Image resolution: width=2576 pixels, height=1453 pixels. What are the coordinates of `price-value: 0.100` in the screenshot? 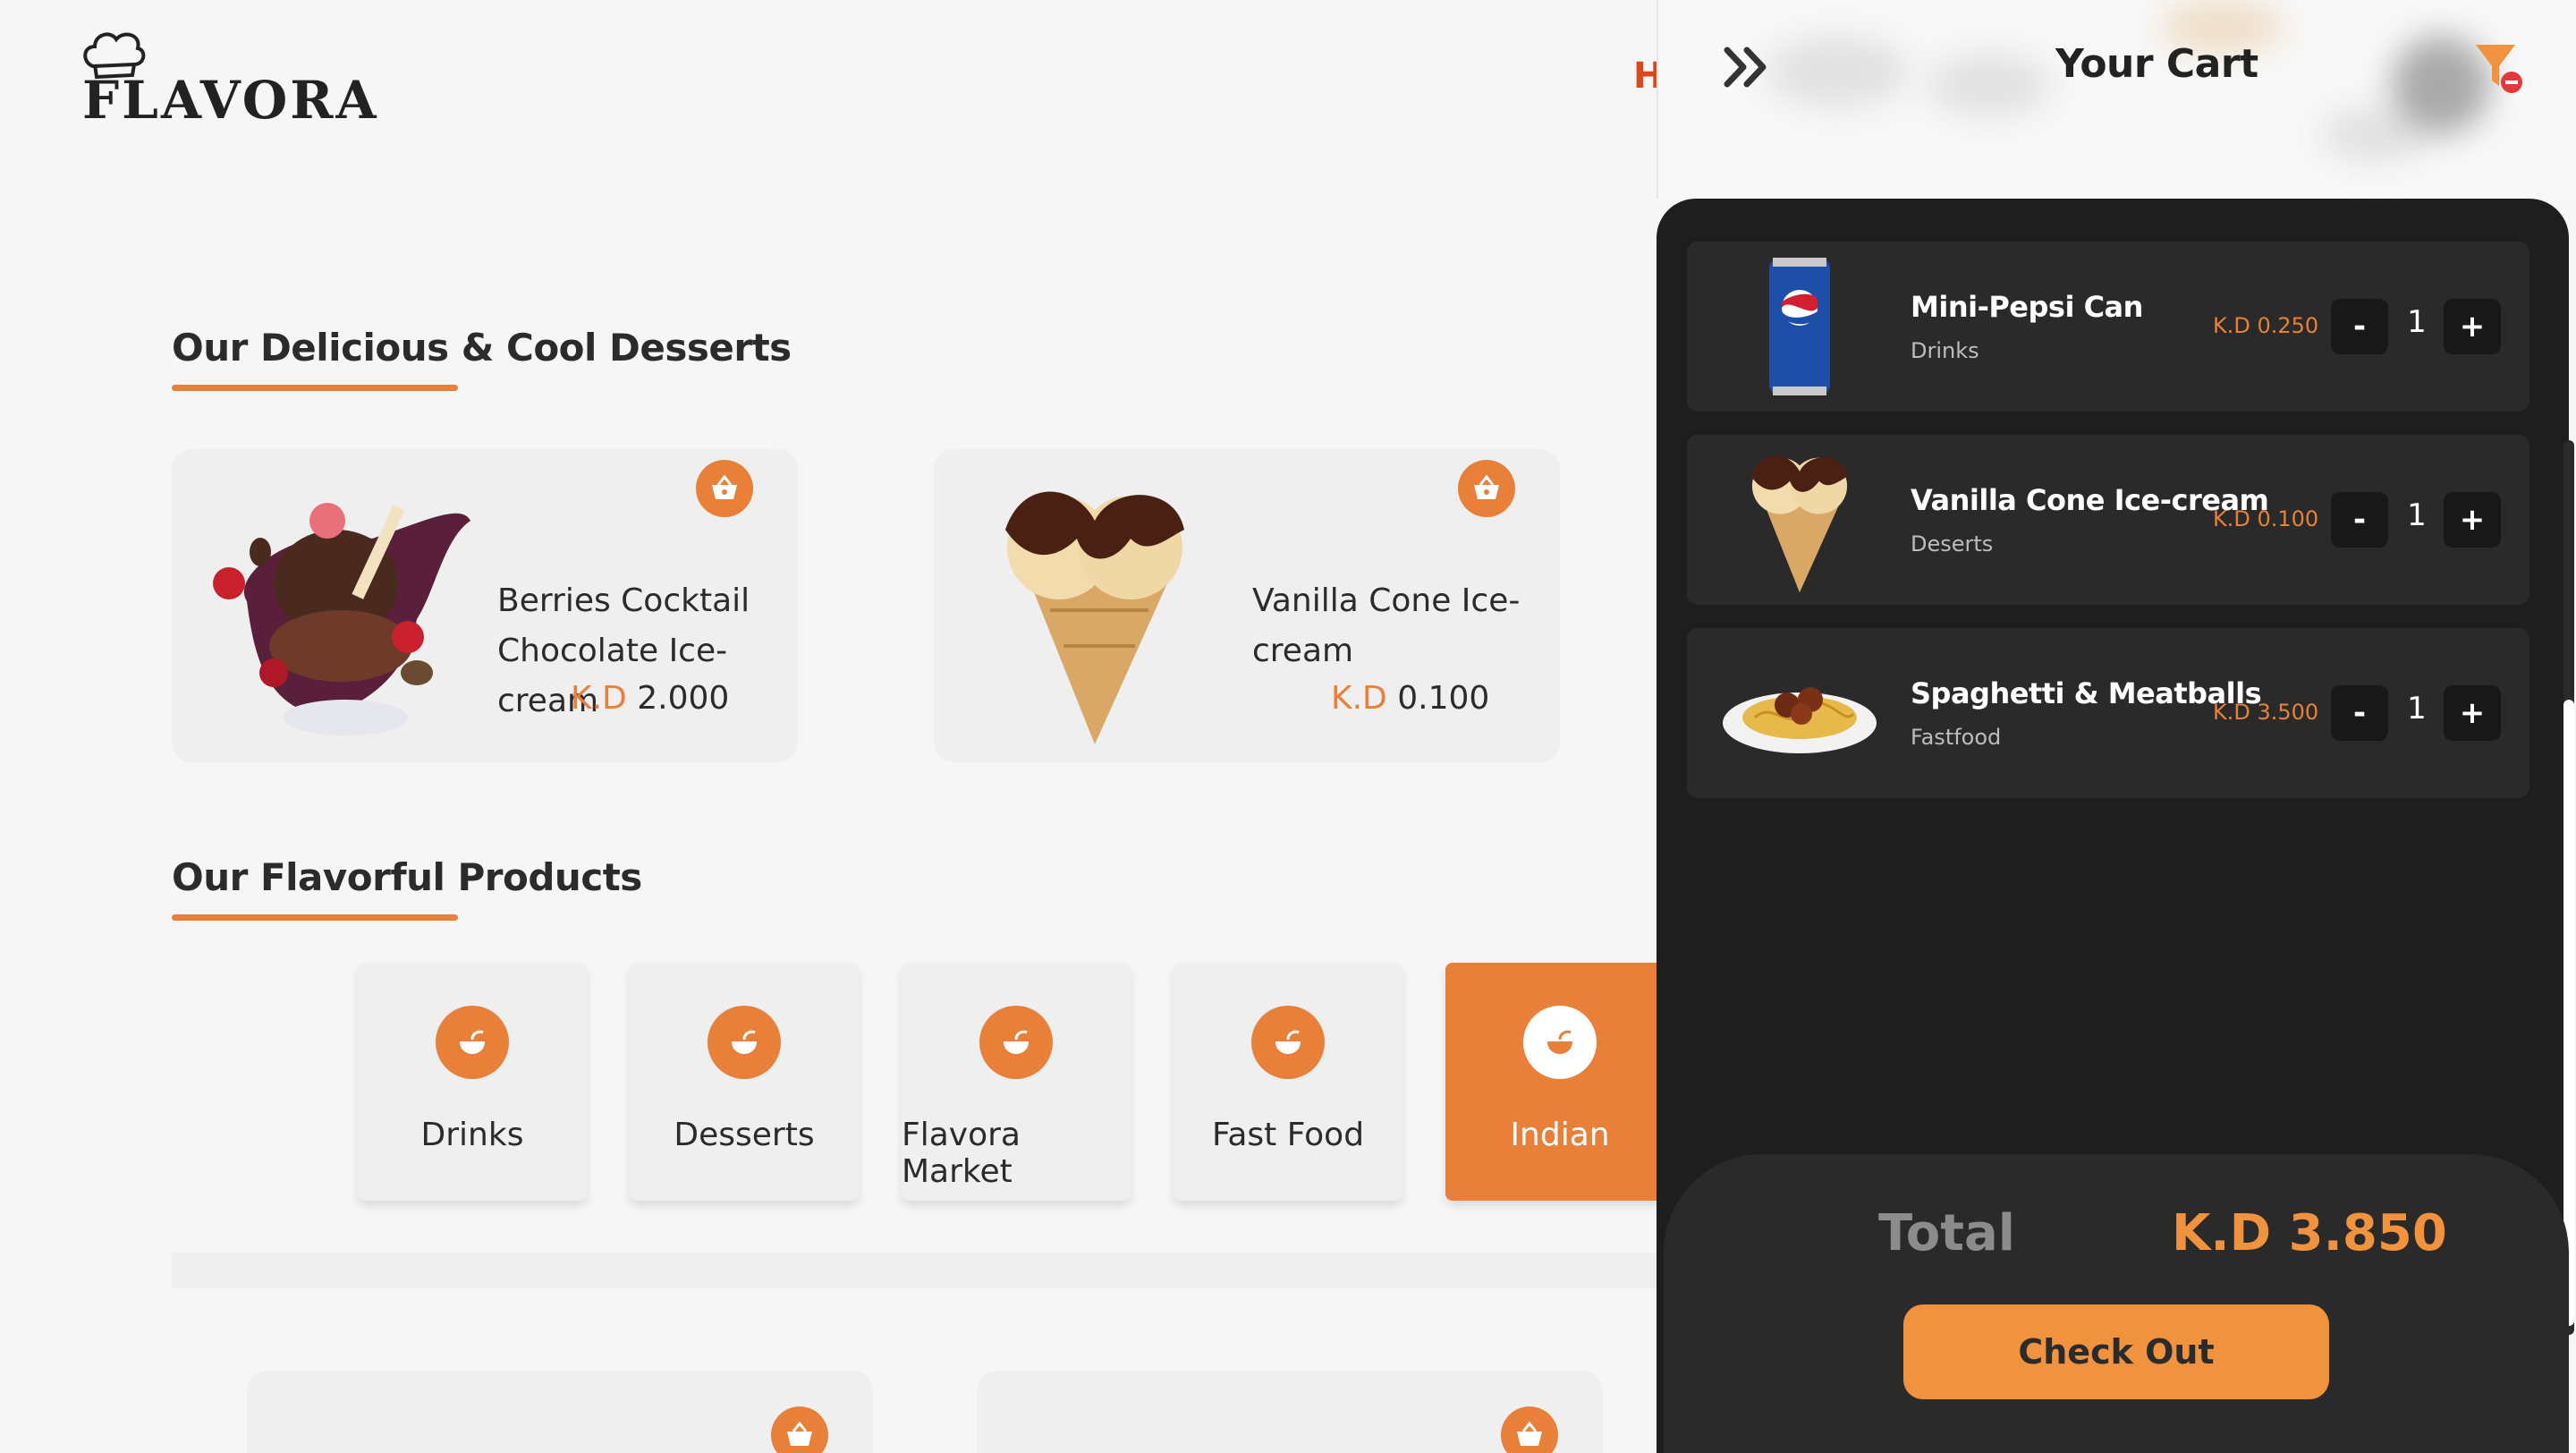 It's located at (1443, 698).